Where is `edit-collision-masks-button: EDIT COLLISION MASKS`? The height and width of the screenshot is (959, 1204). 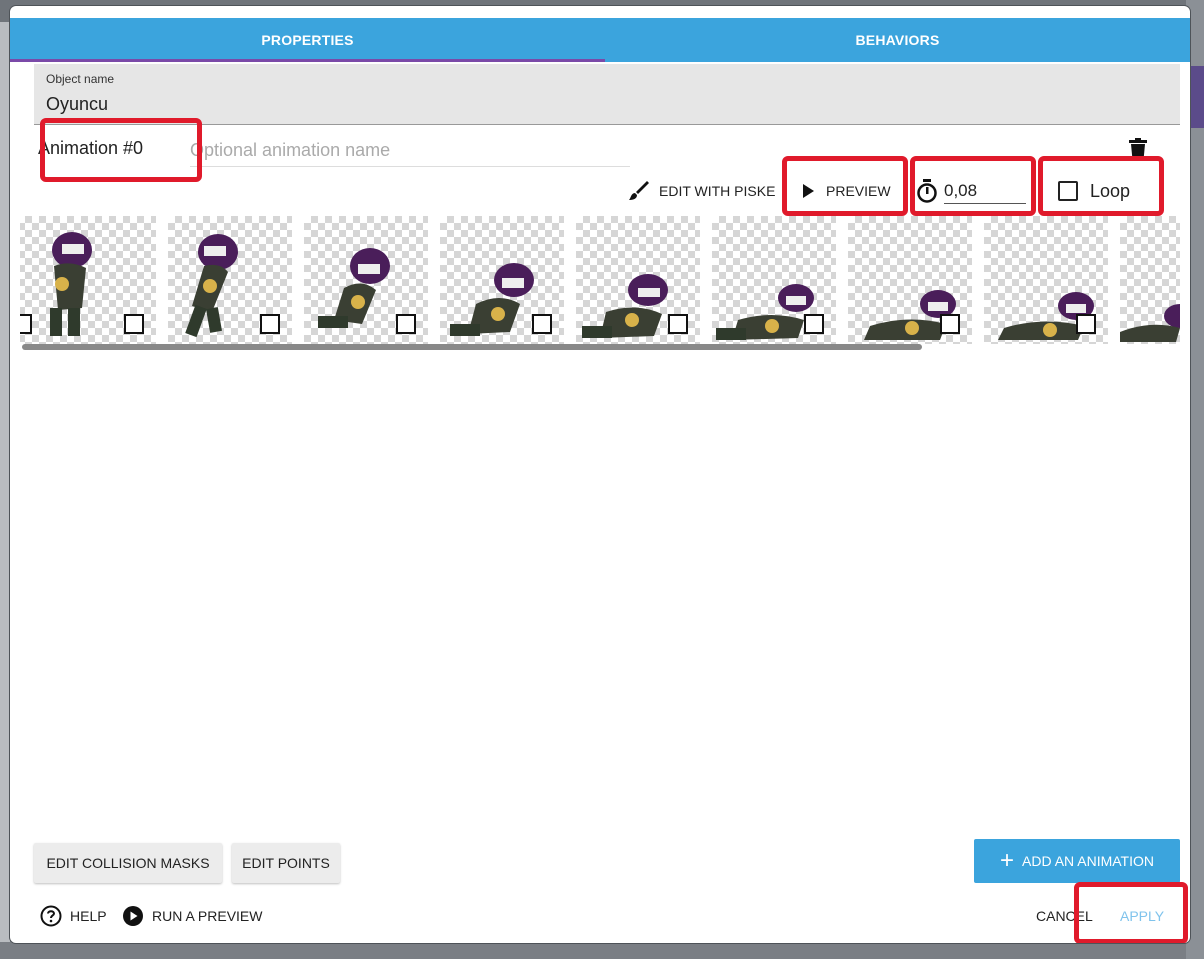 edit-collision-masks-button: EDIT COLLISION MASKS is located at coordinates (128, 863).